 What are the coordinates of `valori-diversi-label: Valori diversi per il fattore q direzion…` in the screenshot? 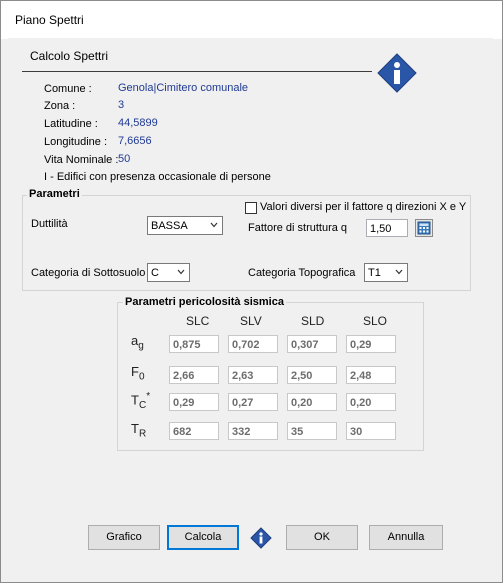 It's located at (363, 207).